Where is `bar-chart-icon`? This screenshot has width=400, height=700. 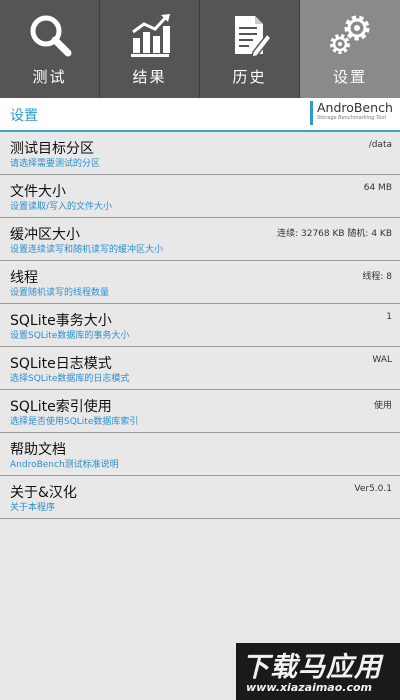
bar-chart-icon is located at coordinates (150, 35).